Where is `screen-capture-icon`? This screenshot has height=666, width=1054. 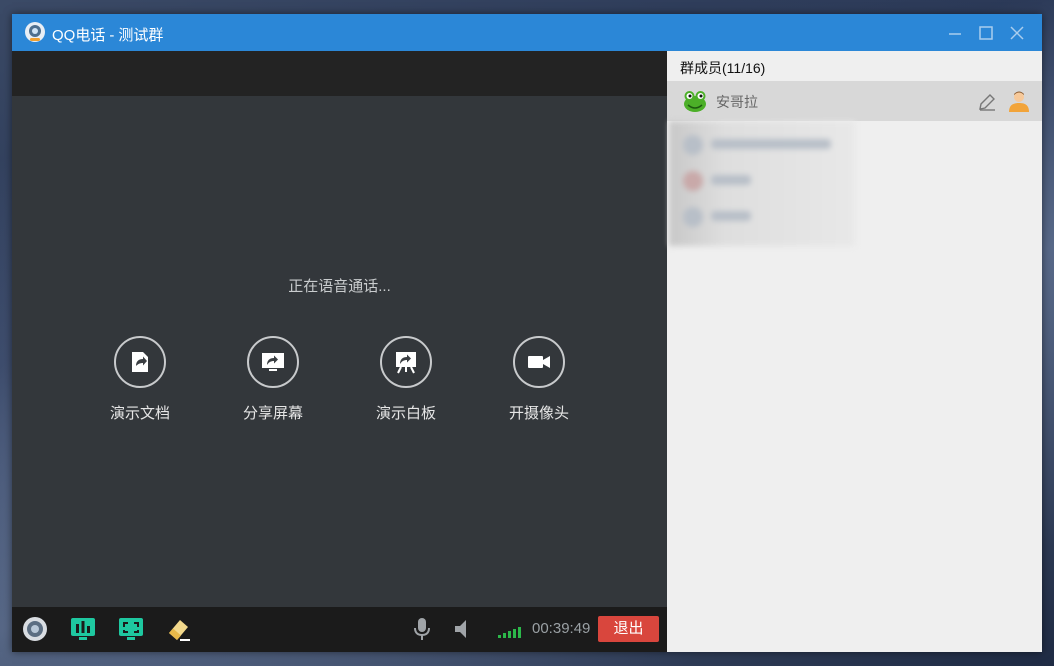
screen-capture-icon is located at coordinates (131, 629).